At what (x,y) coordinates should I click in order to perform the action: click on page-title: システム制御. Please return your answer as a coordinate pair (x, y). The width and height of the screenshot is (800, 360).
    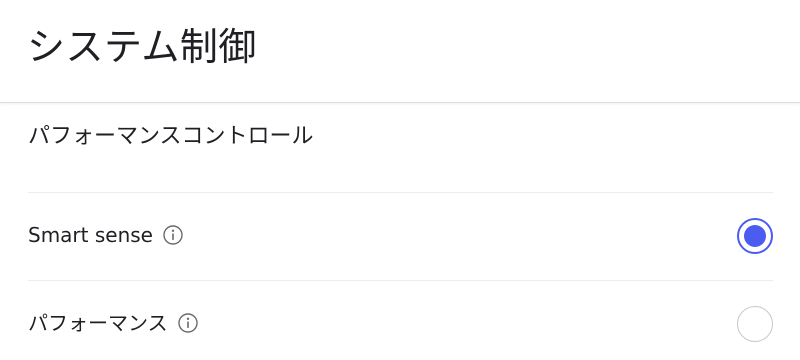
    Looking at the image, I should click on (142, 47).